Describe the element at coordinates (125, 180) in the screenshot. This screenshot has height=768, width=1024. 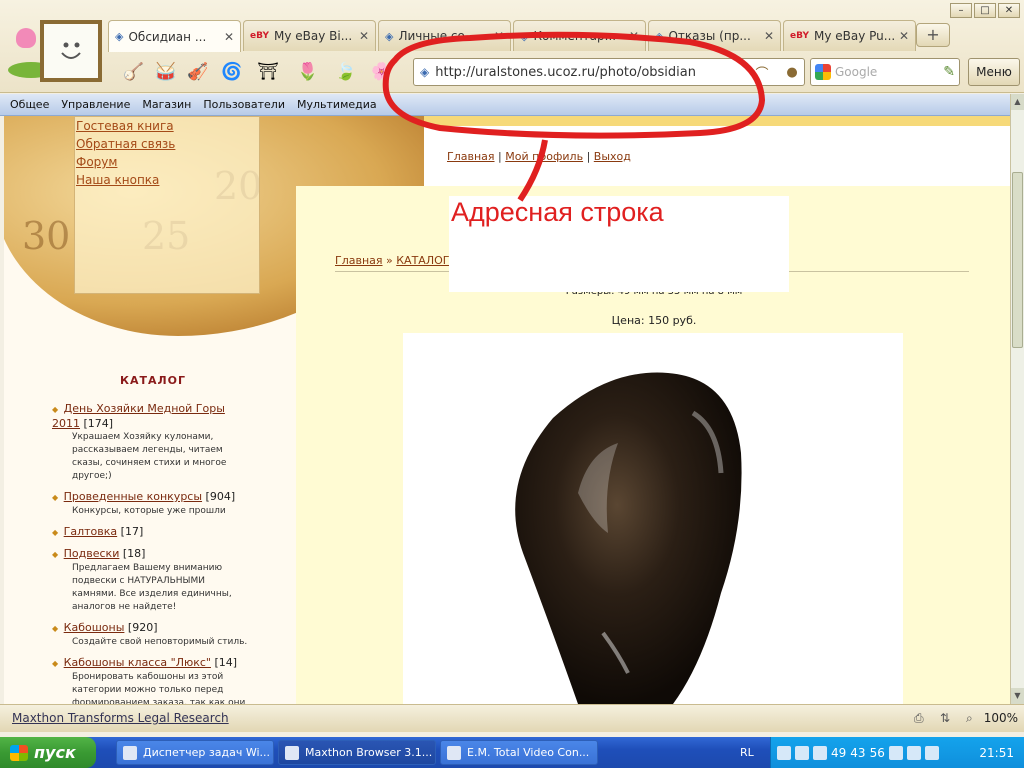
I see `our-button-link: Наша кнопка` at that location.